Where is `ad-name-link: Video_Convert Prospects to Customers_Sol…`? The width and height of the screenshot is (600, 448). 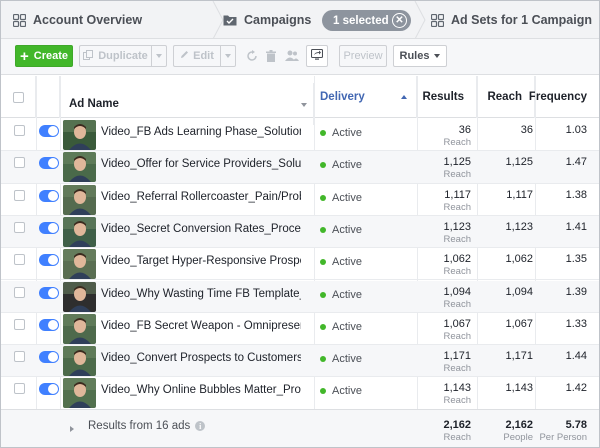
ad-name-link: Video_Convert Prospects to Customers_Sol… is located at coordinates (201, 358).